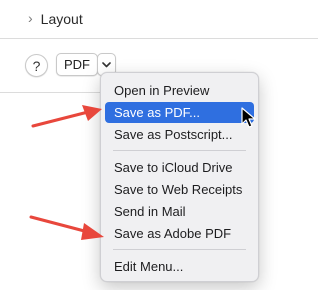 This screenshot has width=320, height=290. Describe the element at coordinates (179, 90) in the screenshot. I see `menu-item-open-in-preview: Open in Preview` at that location.